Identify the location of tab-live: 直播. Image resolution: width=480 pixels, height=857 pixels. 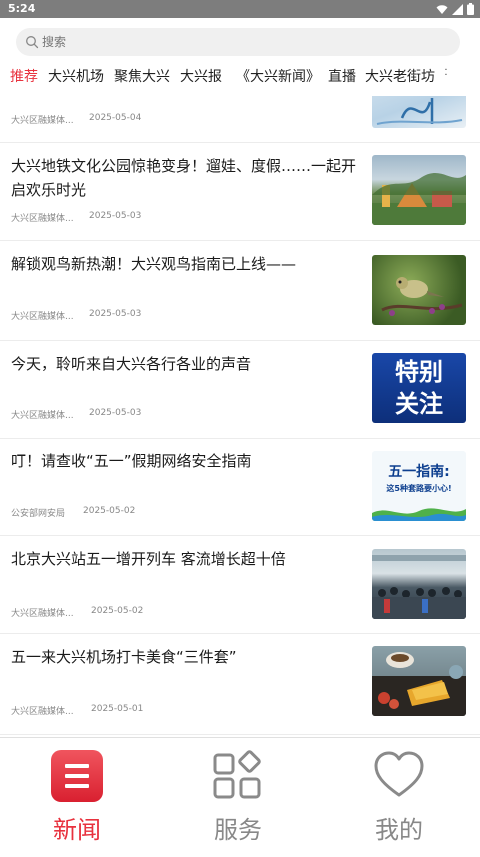
(342, 76).